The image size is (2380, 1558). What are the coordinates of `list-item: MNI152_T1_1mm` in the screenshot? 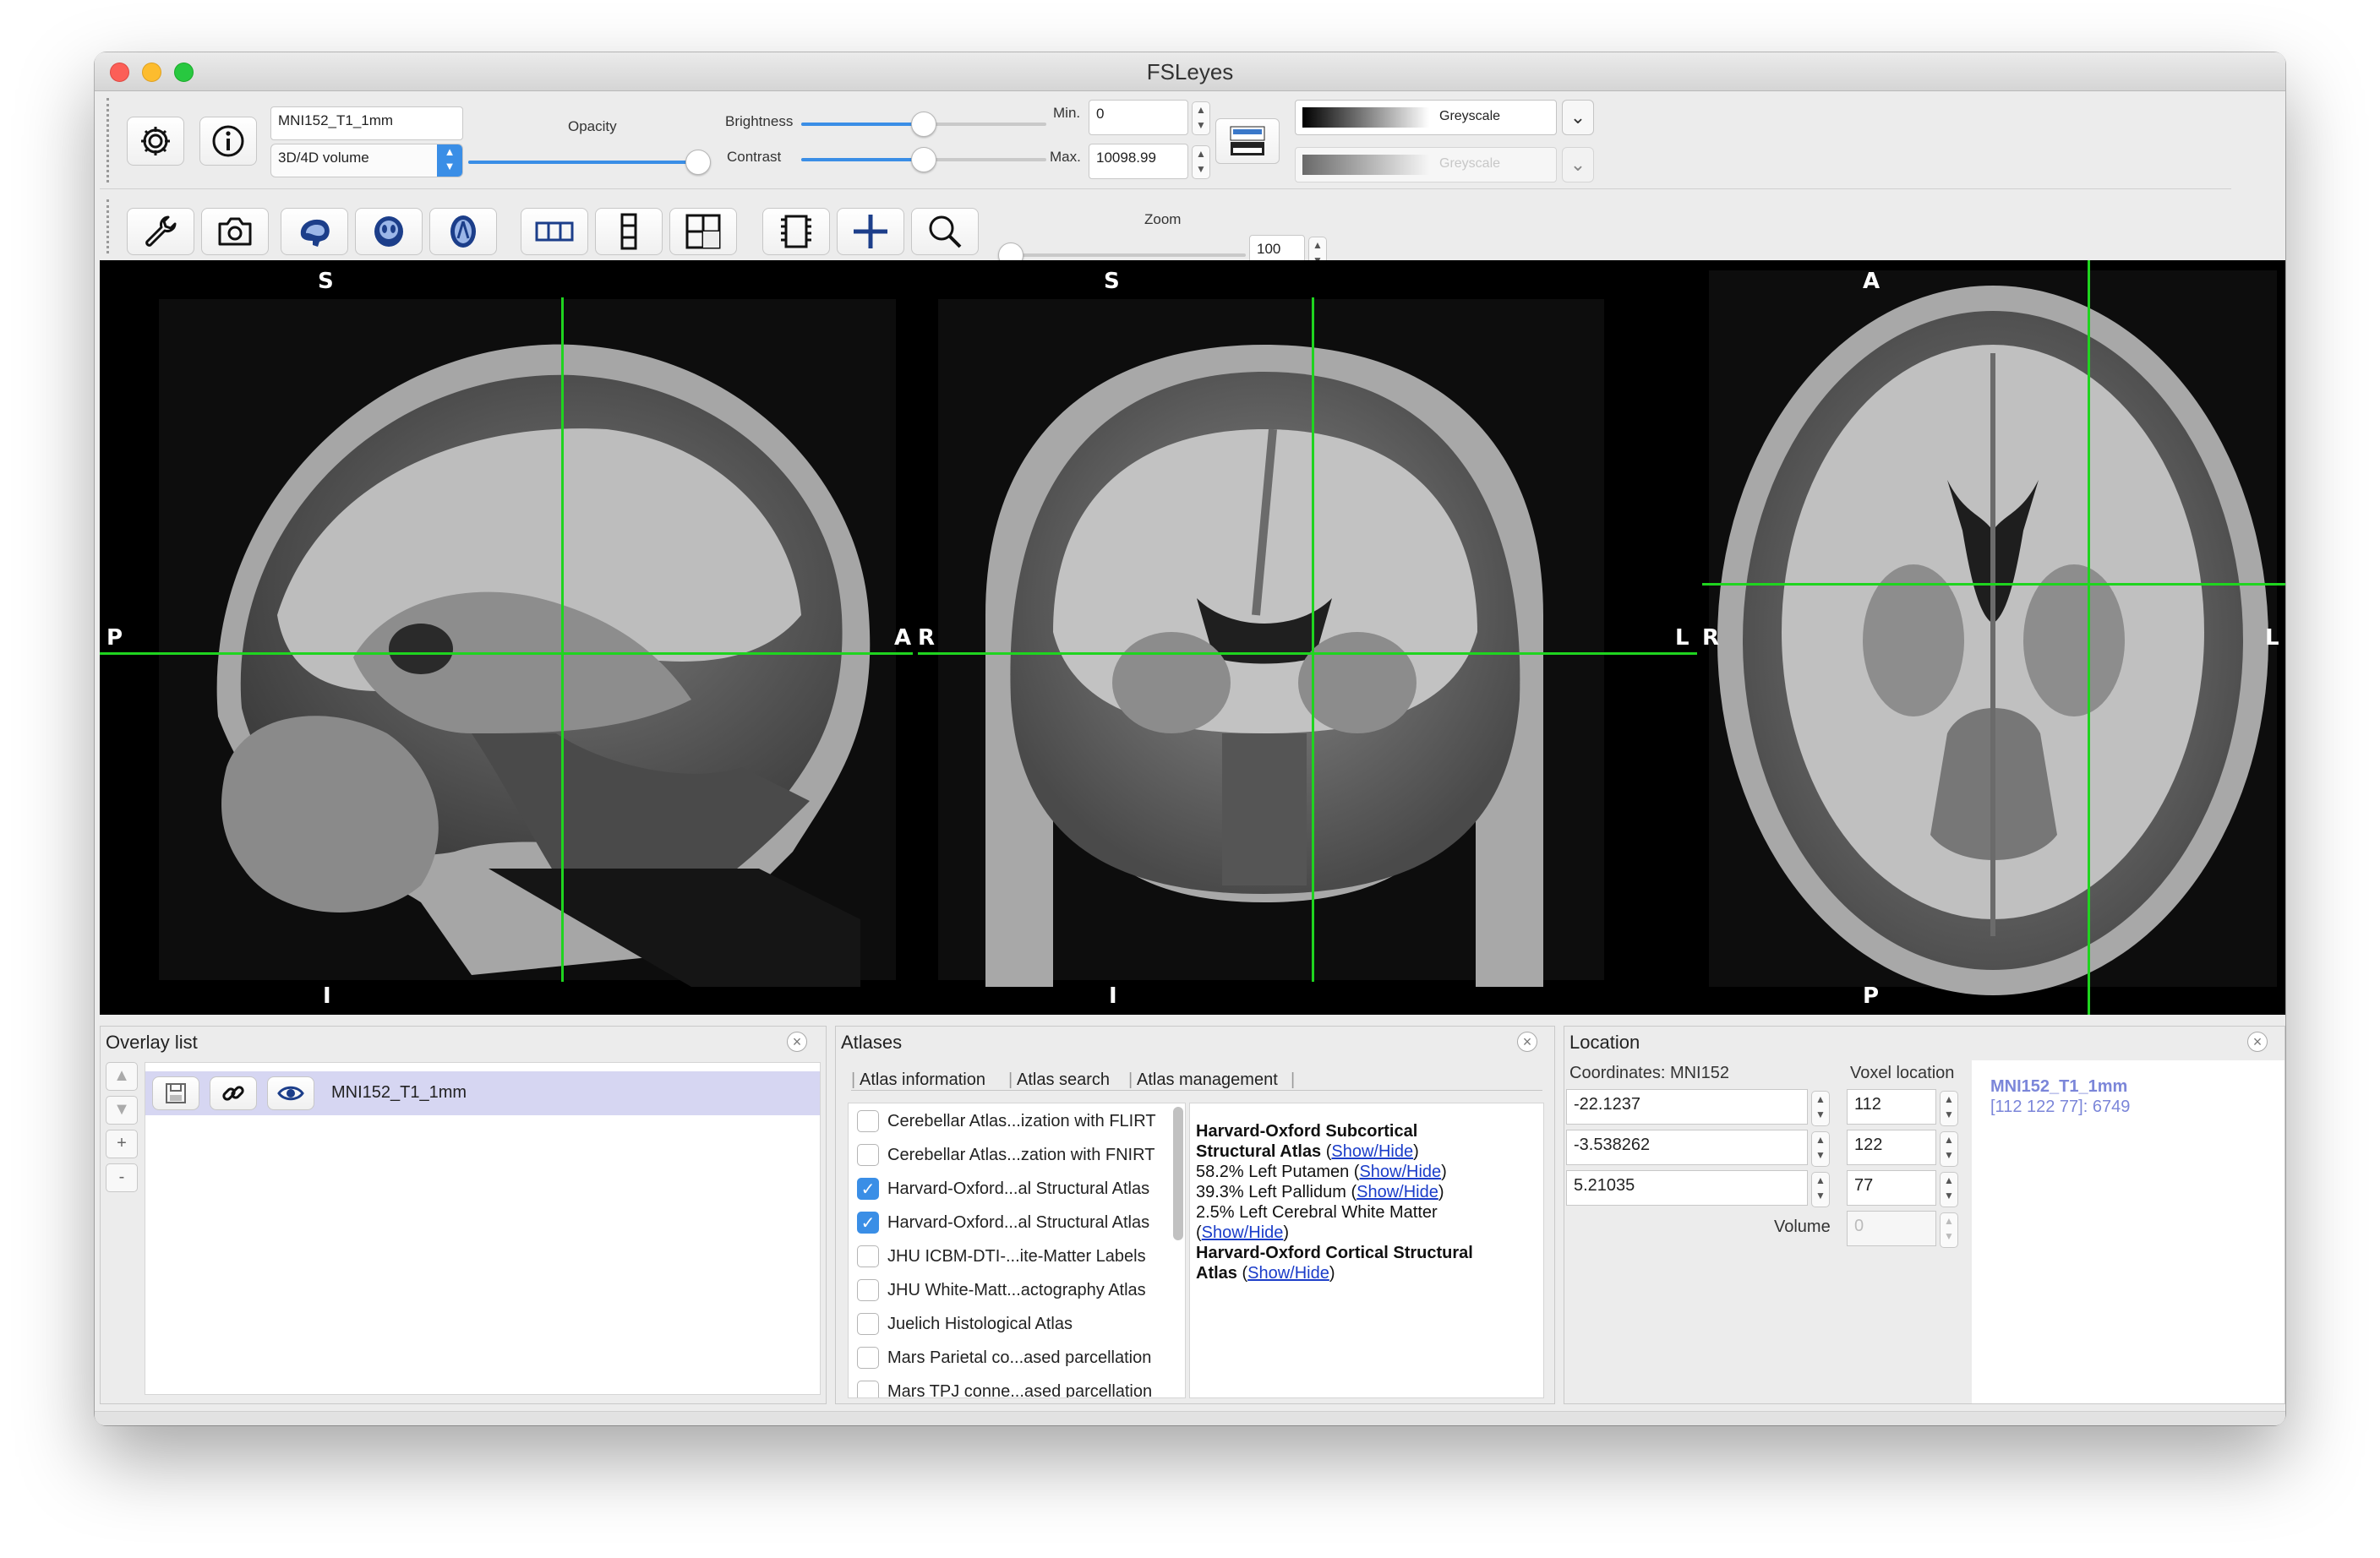 It's located at (483, 1093).